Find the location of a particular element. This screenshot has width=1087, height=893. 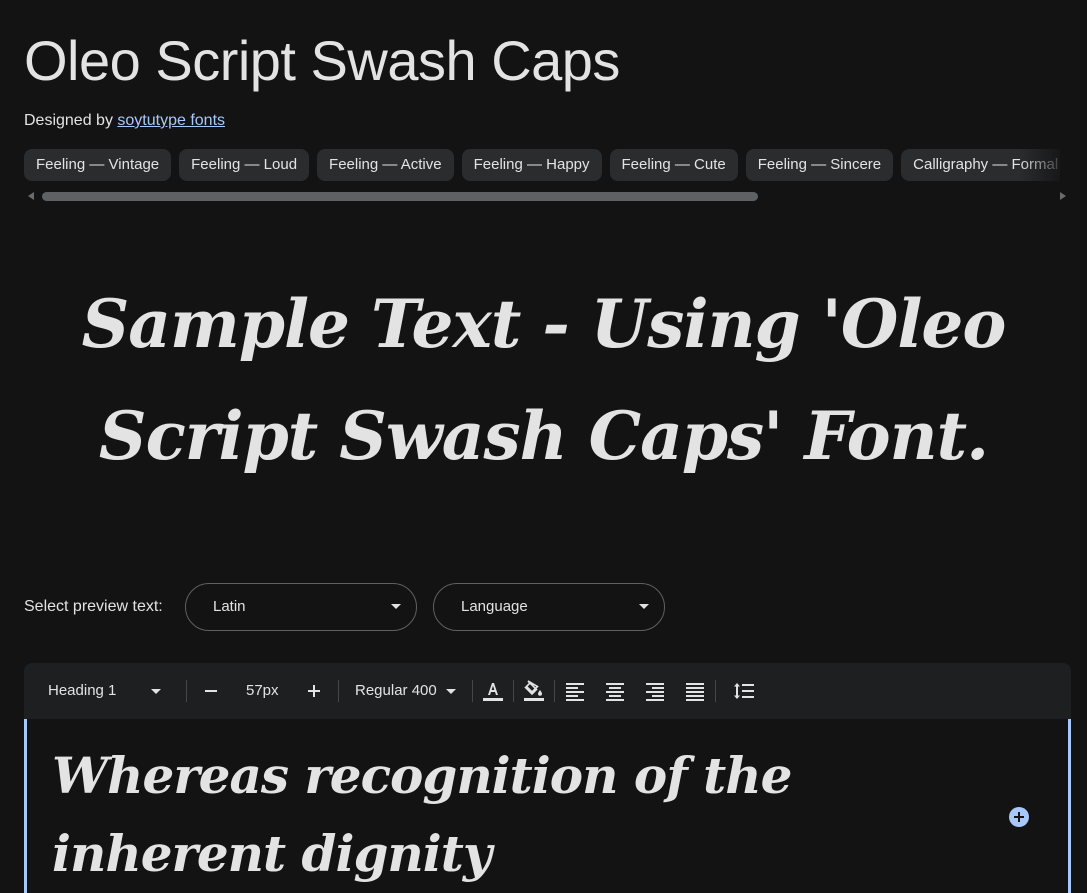

scroll-left-arrow-icon is located at coordinates (31, 196).